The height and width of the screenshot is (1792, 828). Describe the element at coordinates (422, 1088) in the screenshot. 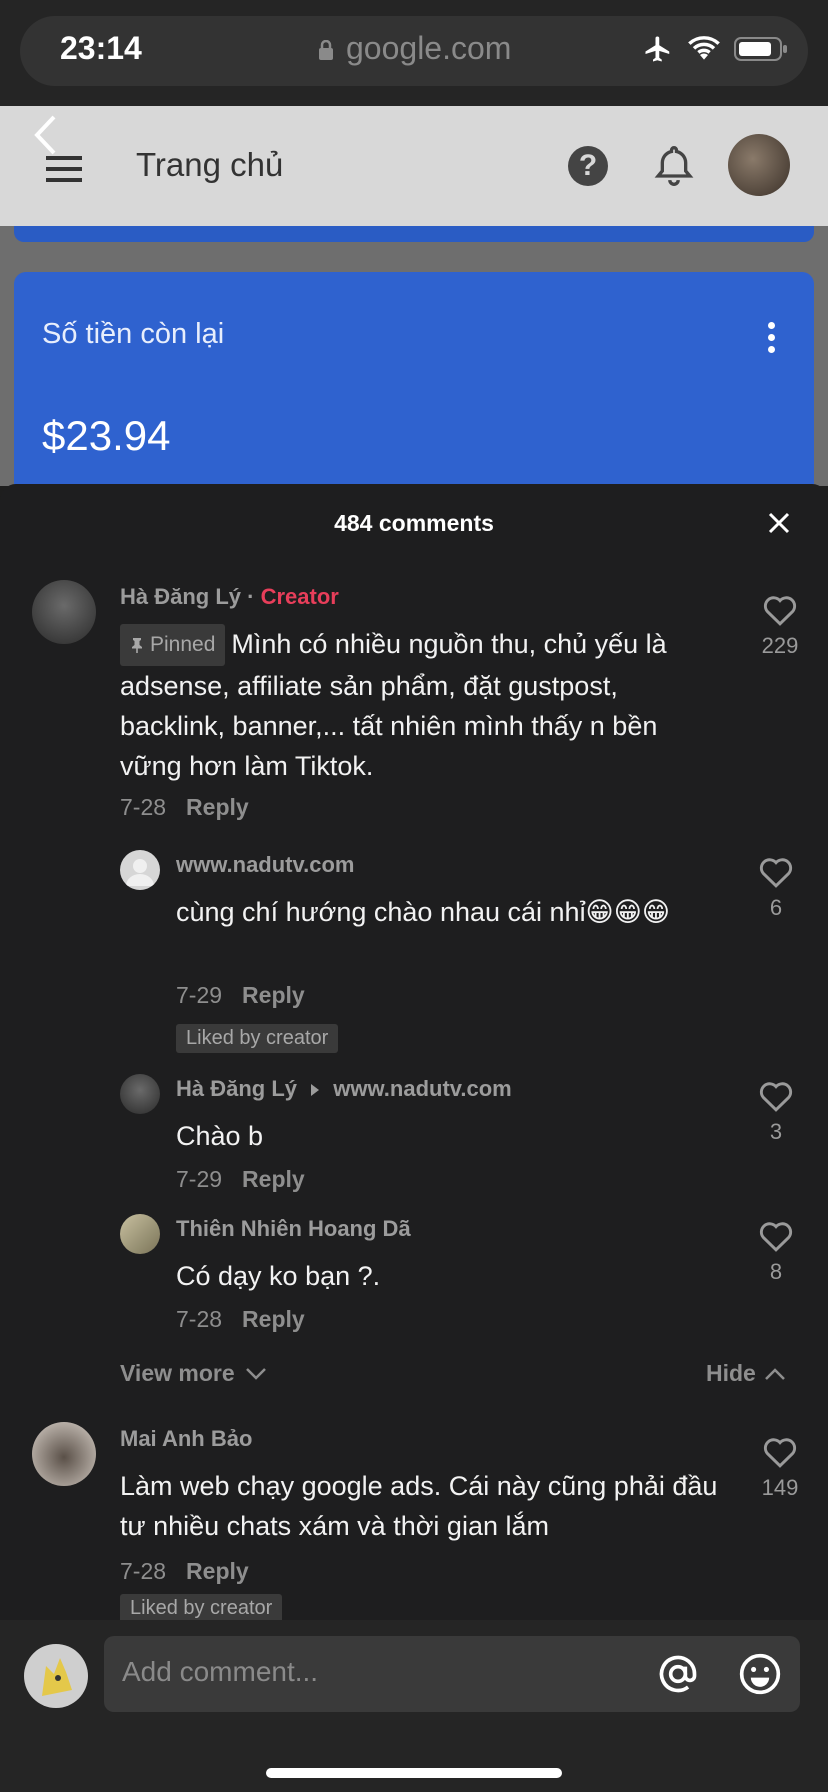

I see `reply-to-user: www.nadutv.com` at that location.